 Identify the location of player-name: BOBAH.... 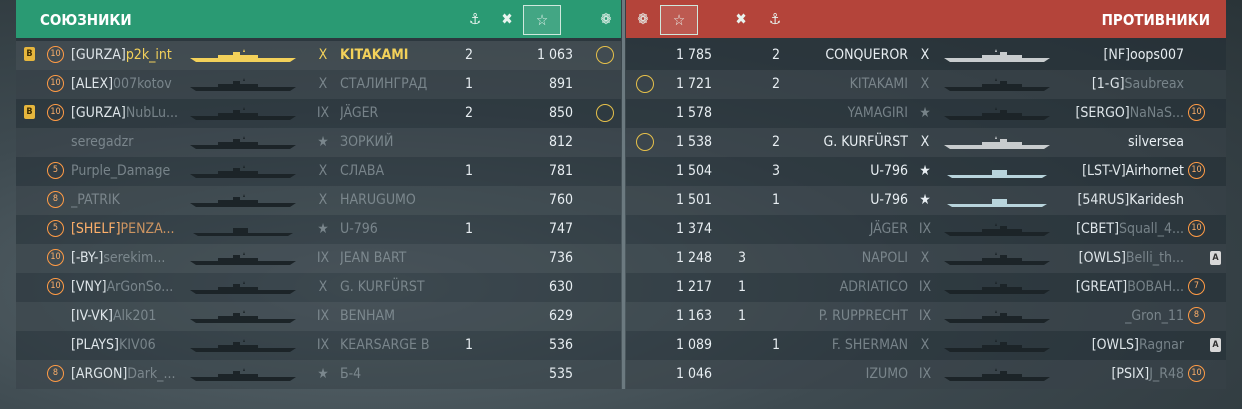
(1155, 287).